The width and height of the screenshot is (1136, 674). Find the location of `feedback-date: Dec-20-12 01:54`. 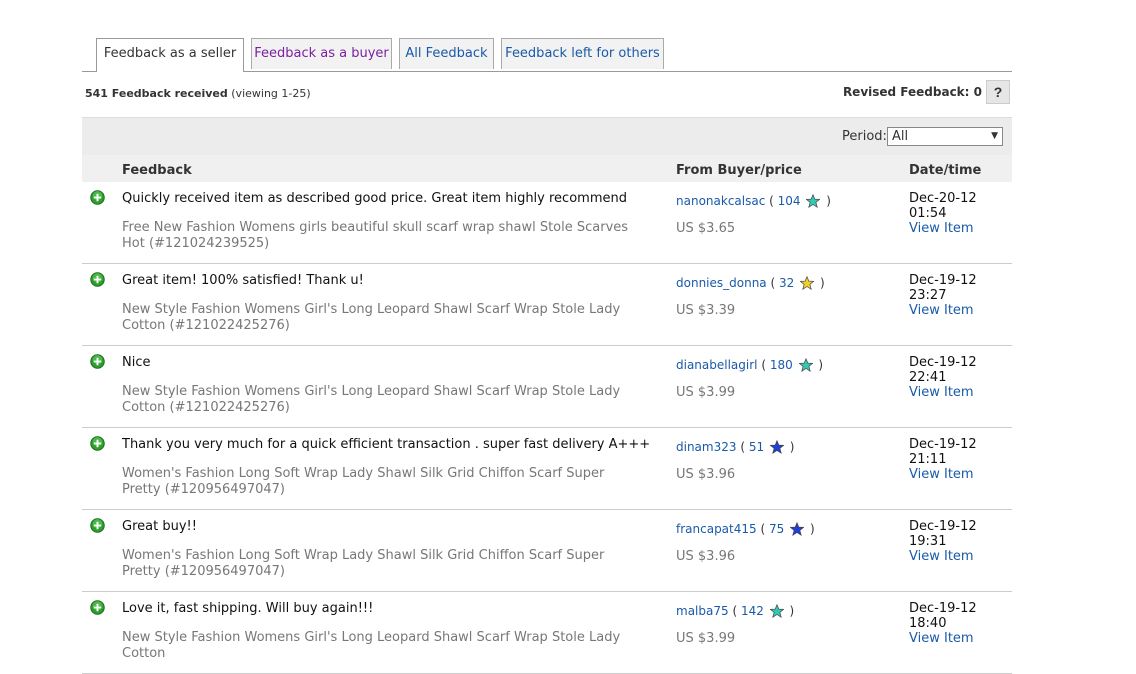

feedback-date: Dec-20-12 01:54 is located at coordinates (943, 206).